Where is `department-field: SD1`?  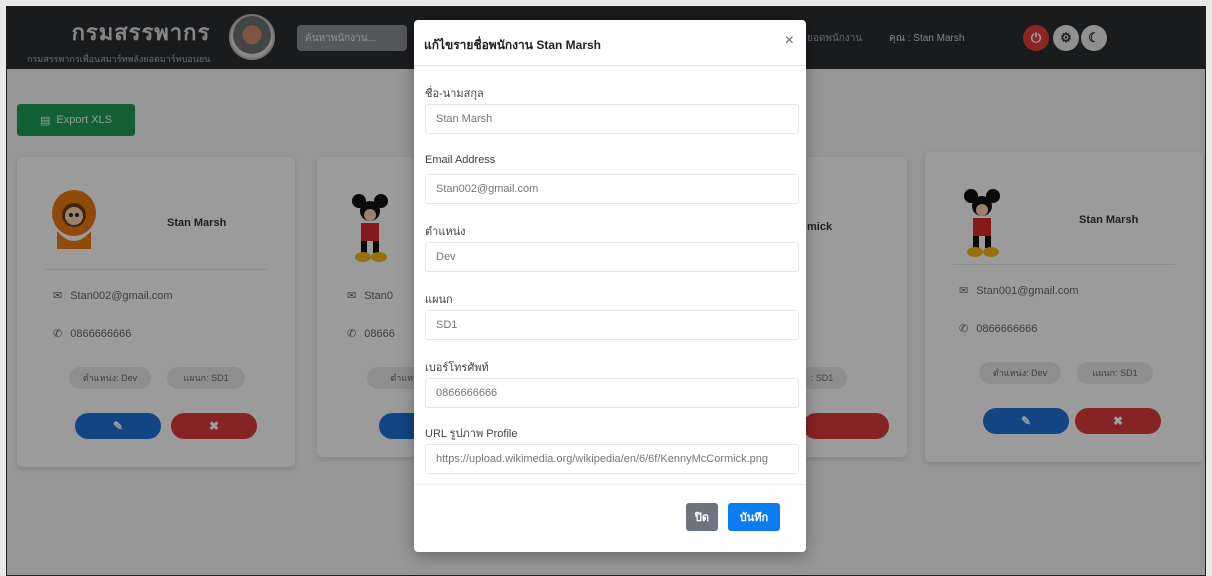
department-field: SD1 is located at coordinates (612, 325).